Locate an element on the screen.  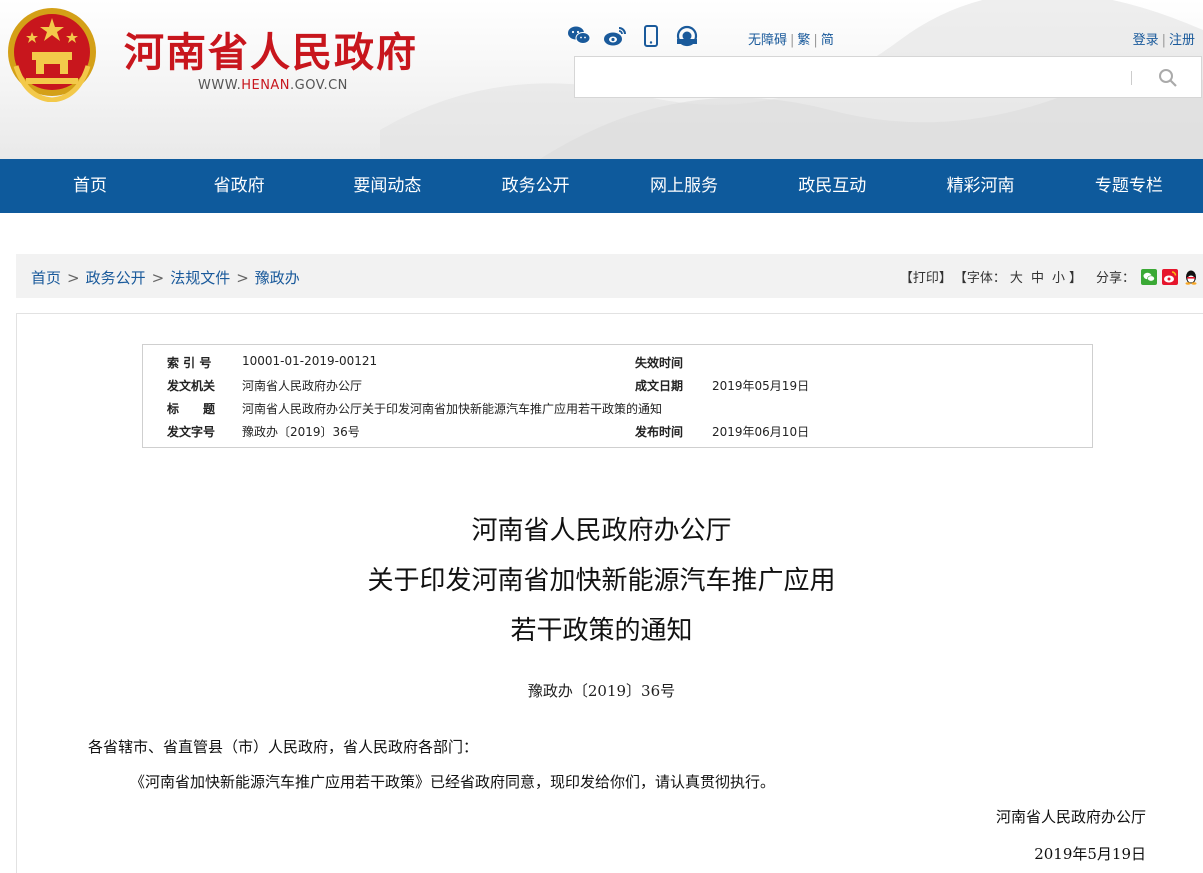
breadcrumb: 首页 > 政务公开 > 法规文件 > 豫政办 is located at coordinates (165, 278).